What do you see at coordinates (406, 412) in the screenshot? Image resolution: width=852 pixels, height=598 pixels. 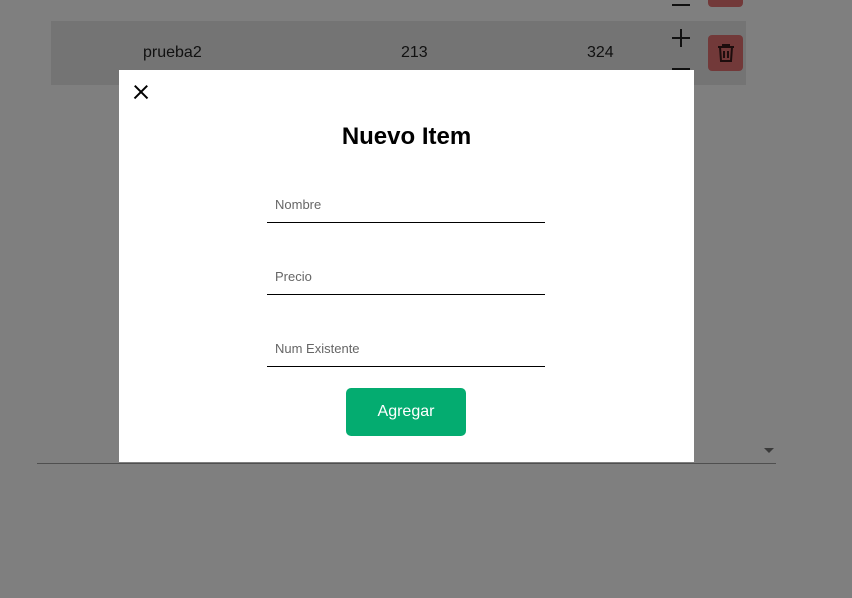 I see `add-button: Agregar` at bounding box center [406, 412].